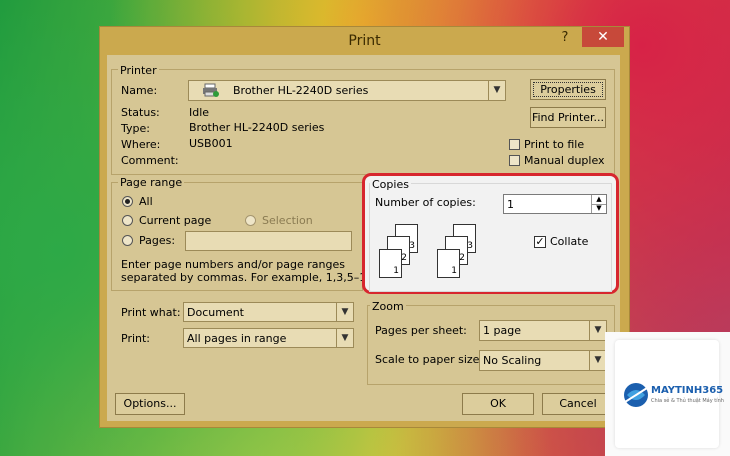  What do you see at coordinates (150, 160) in the screenshot?
I see `comment-label: Comment:` at bounding box center [150, 160].